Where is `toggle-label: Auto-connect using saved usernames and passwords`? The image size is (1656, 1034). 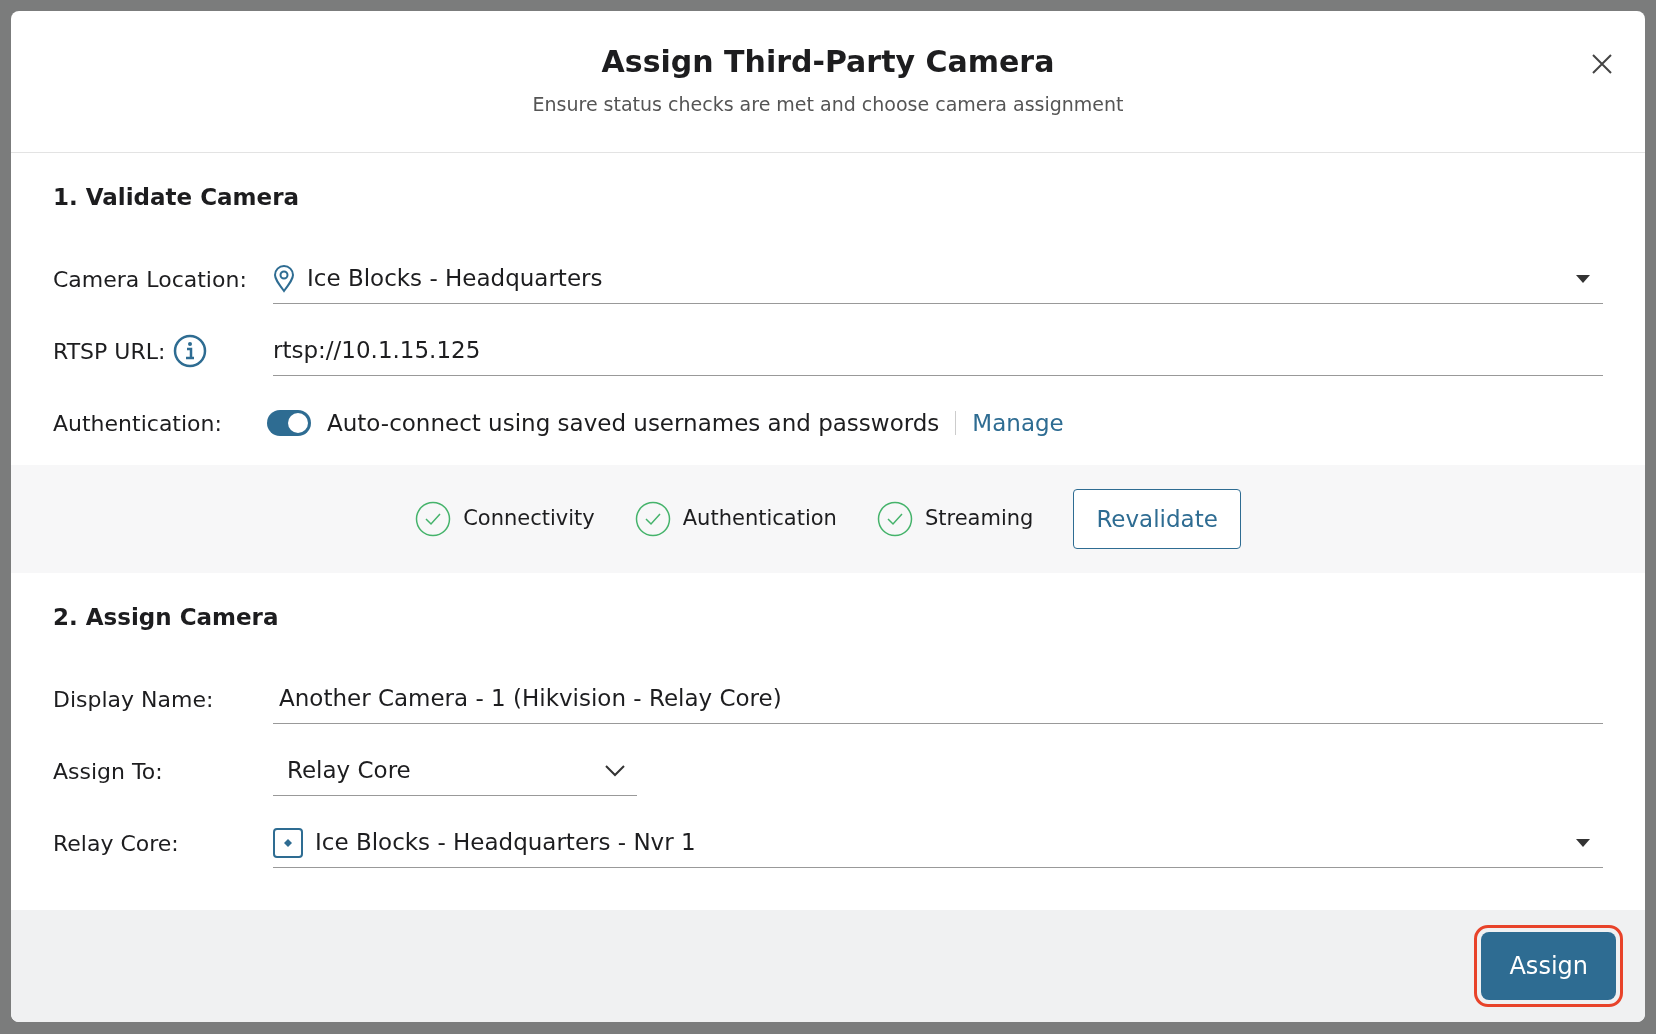
toggle-label: Auto-connect using saved usernames and passwords is located at coordinates (633, 423).